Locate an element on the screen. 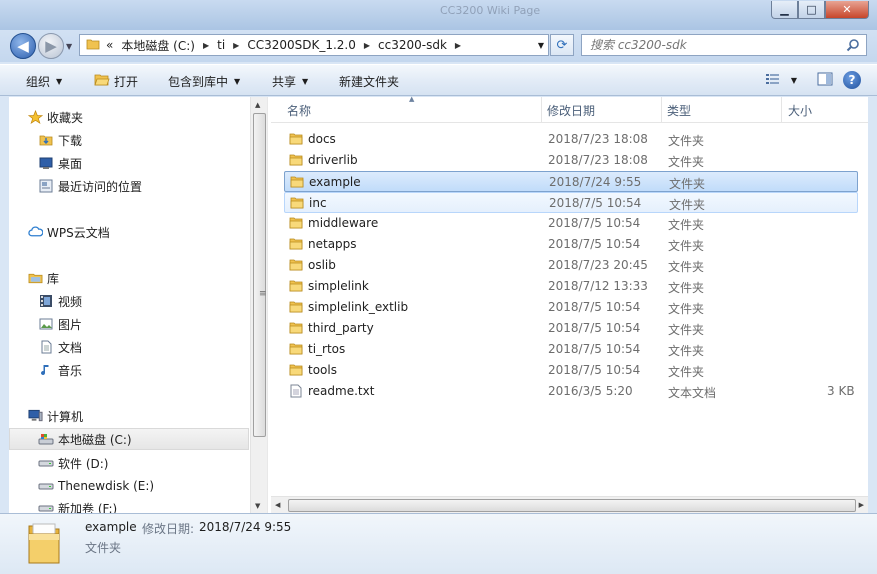 The width and height of the screenshot is (877, 574). breadcrumb-overflow: « is located at coordinates (109, 45).